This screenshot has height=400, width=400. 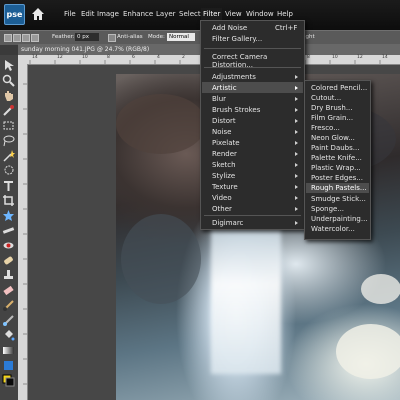 I want to click on clone-stamp-tool-icon, so click(x=8, y=275).